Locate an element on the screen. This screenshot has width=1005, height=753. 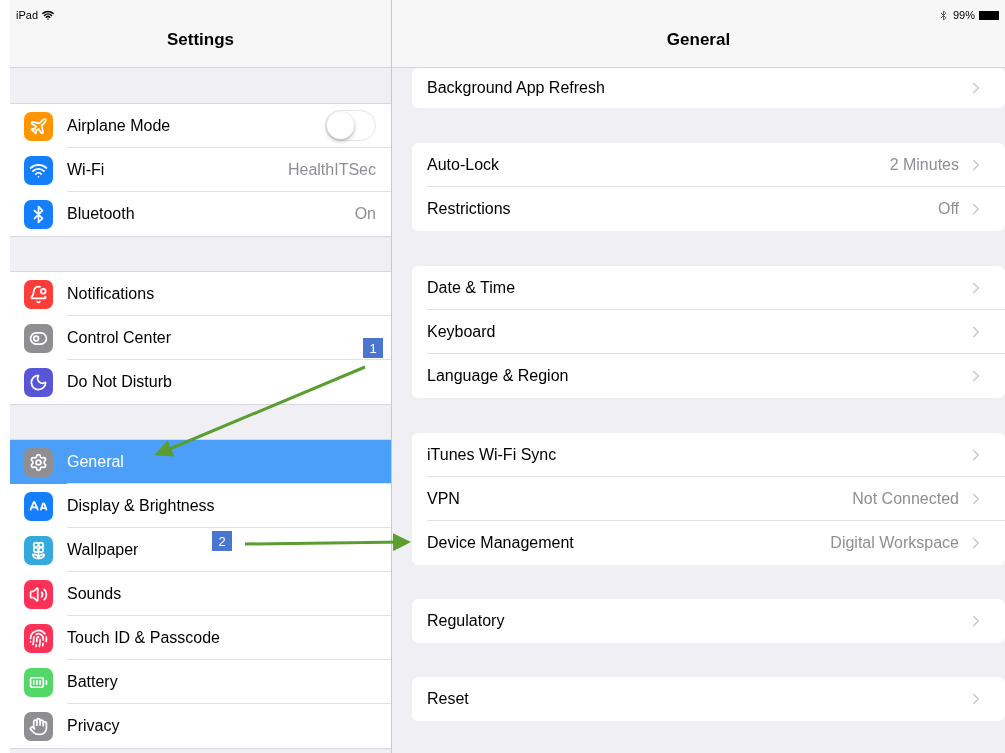
page-title: General is located at coordinates (698, 40).